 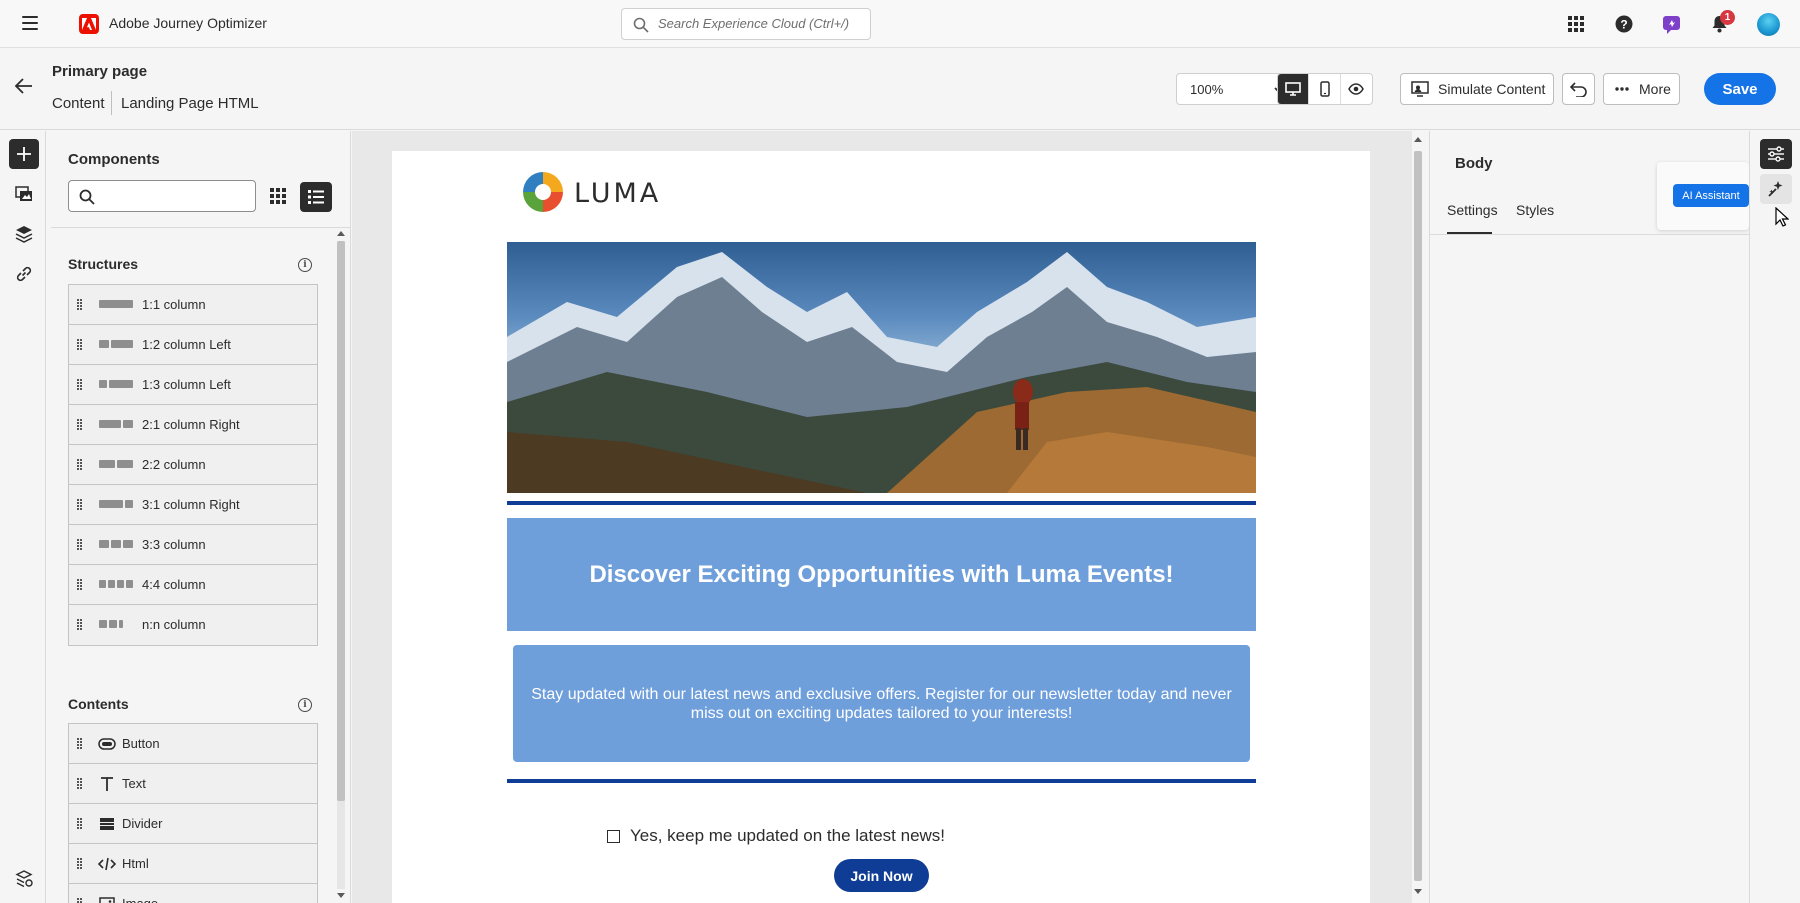 What do you see at coordinates (1727, 17) in the screenshot?
I see `notification-badge: 1` at bounding box center [1727, 17].